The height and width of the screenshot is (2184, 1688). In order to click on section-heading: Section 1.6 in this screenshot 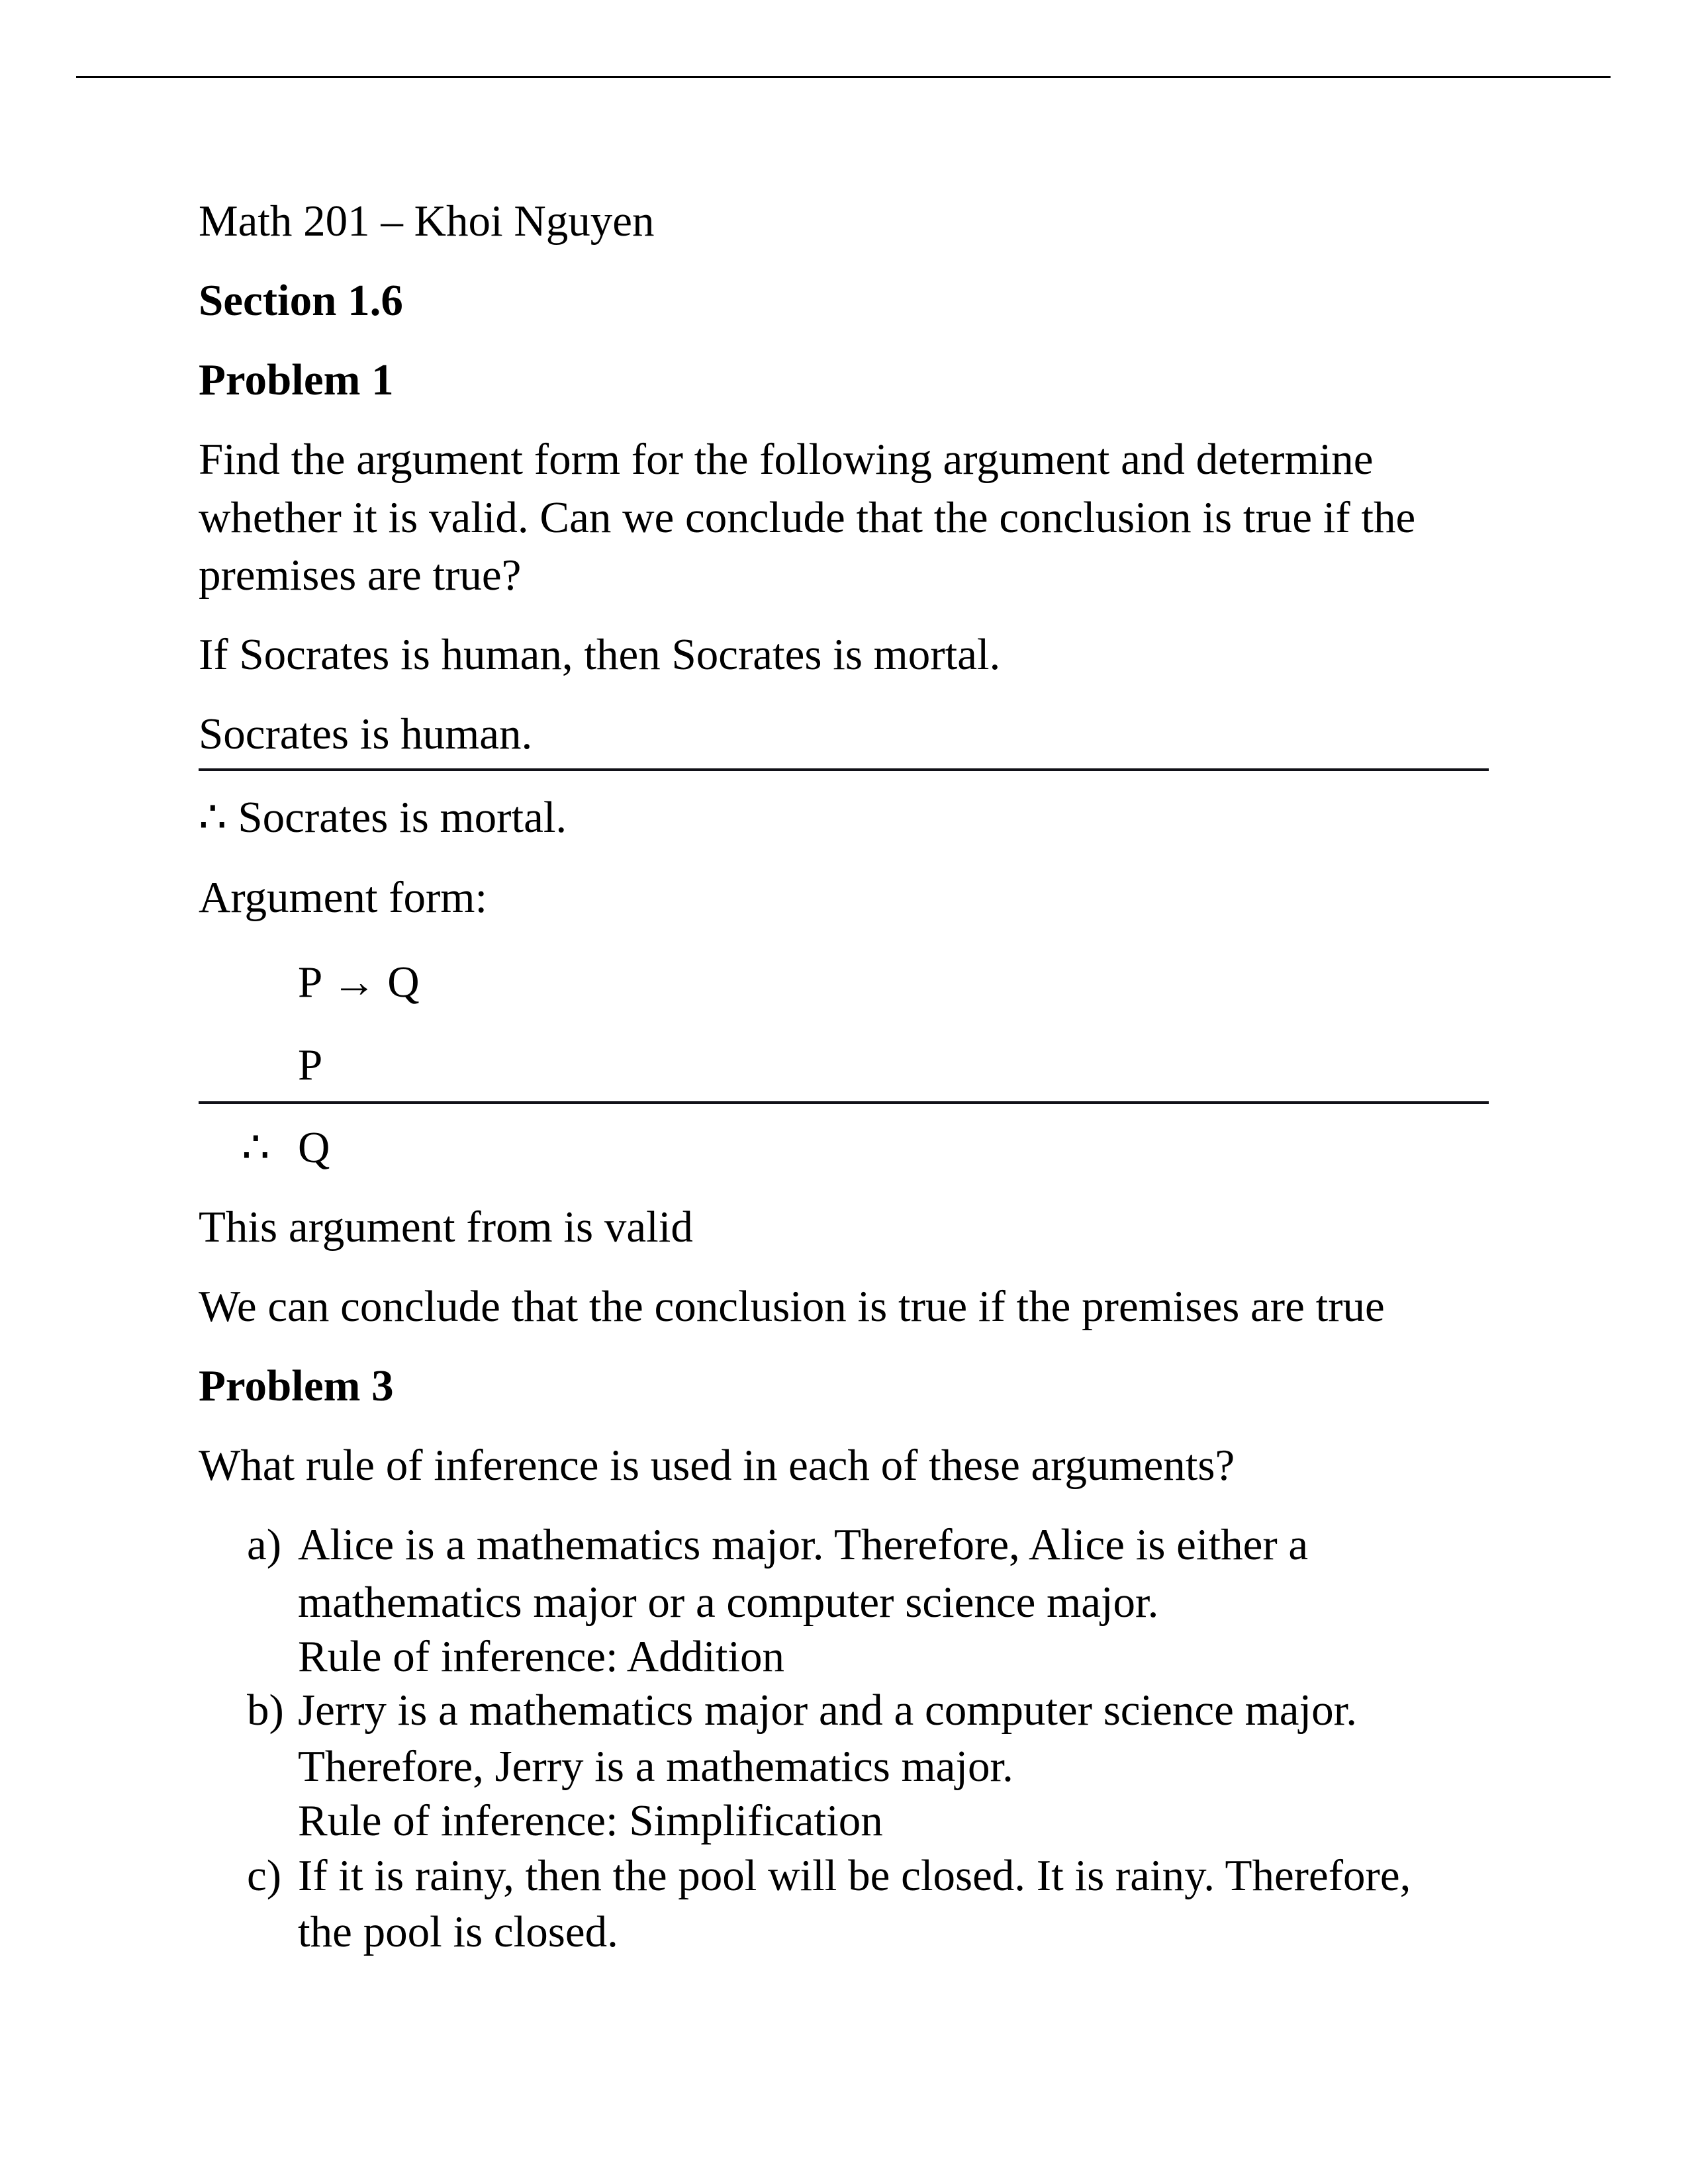, I will do `click(301, 300)`.